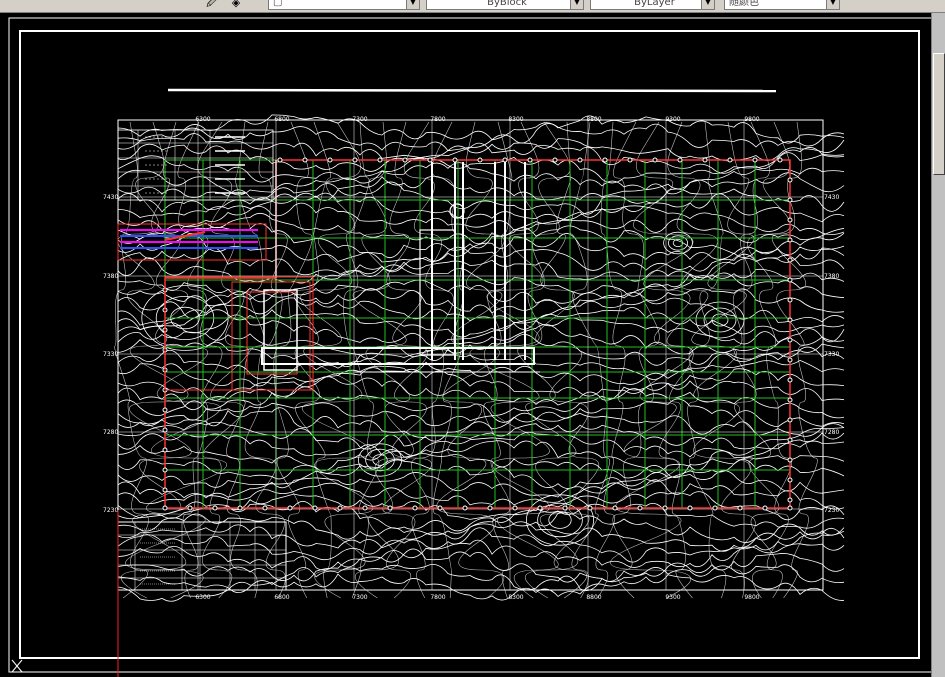  I want to click on scrollbar-thumb, so click(939, 114).